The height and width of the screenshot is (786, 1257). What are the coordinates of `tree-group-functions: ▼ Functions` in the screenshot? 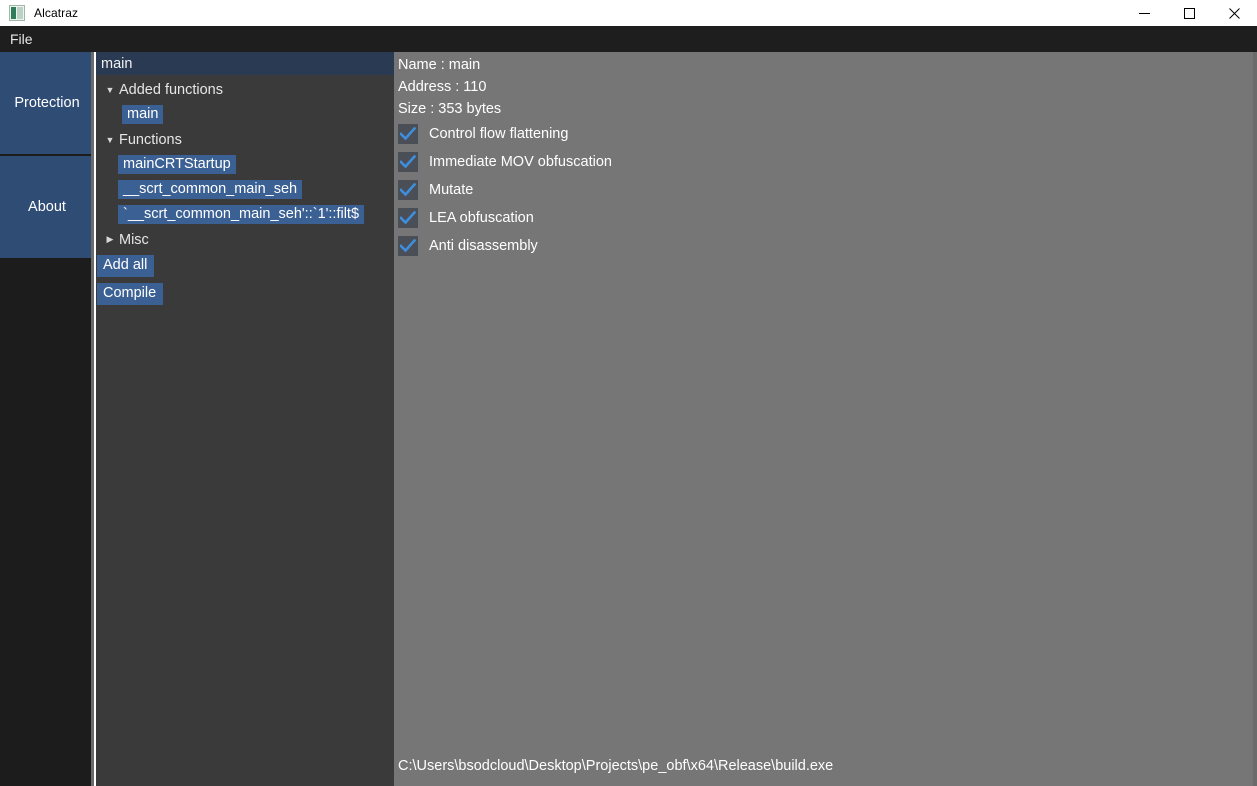 It's located at (245, 139).